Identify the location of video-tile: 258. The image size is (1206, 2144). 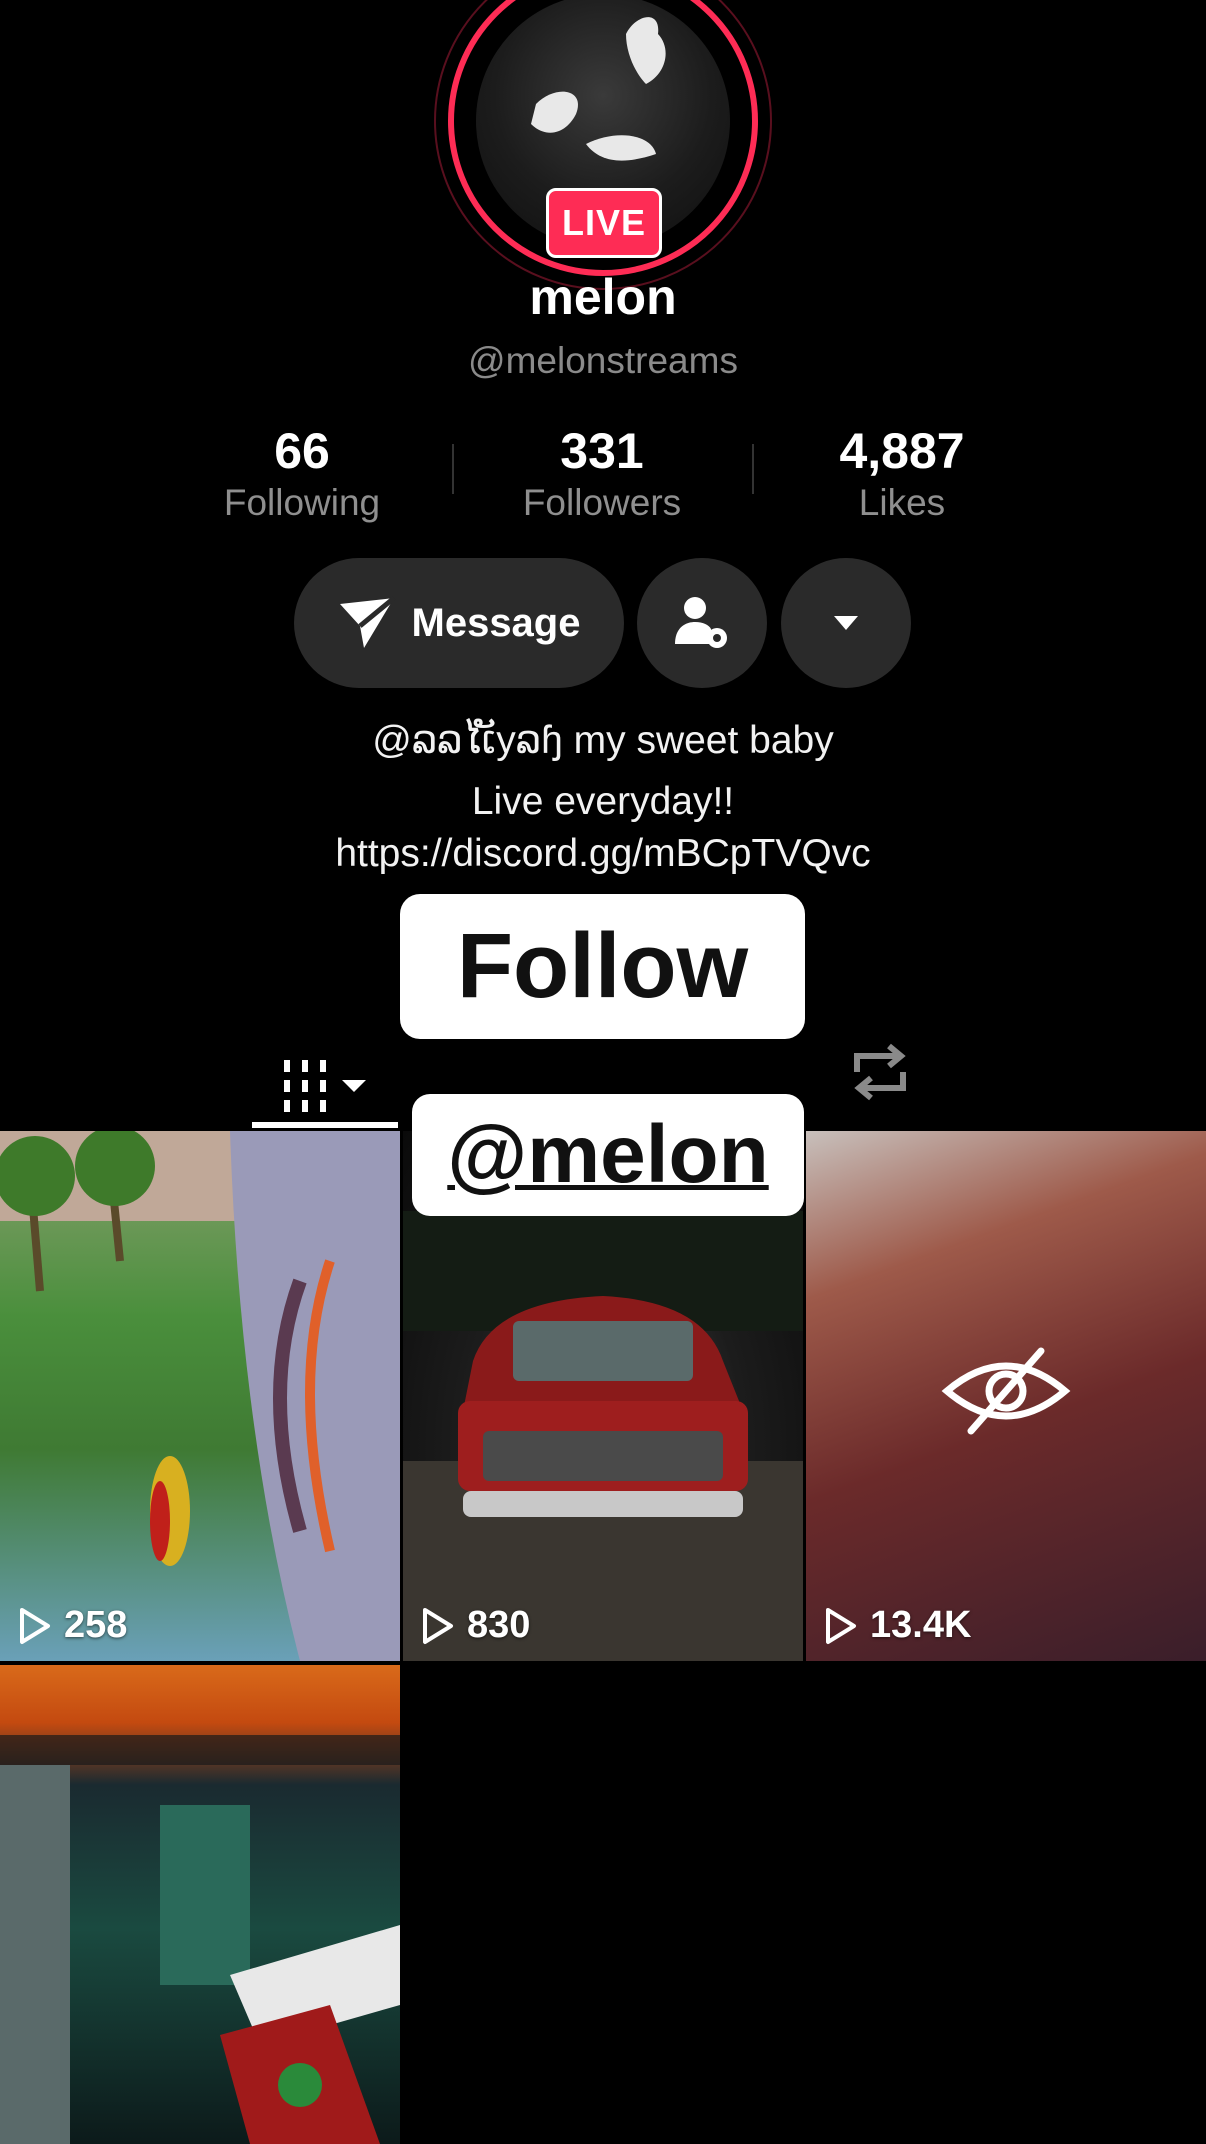
(200, 1396).